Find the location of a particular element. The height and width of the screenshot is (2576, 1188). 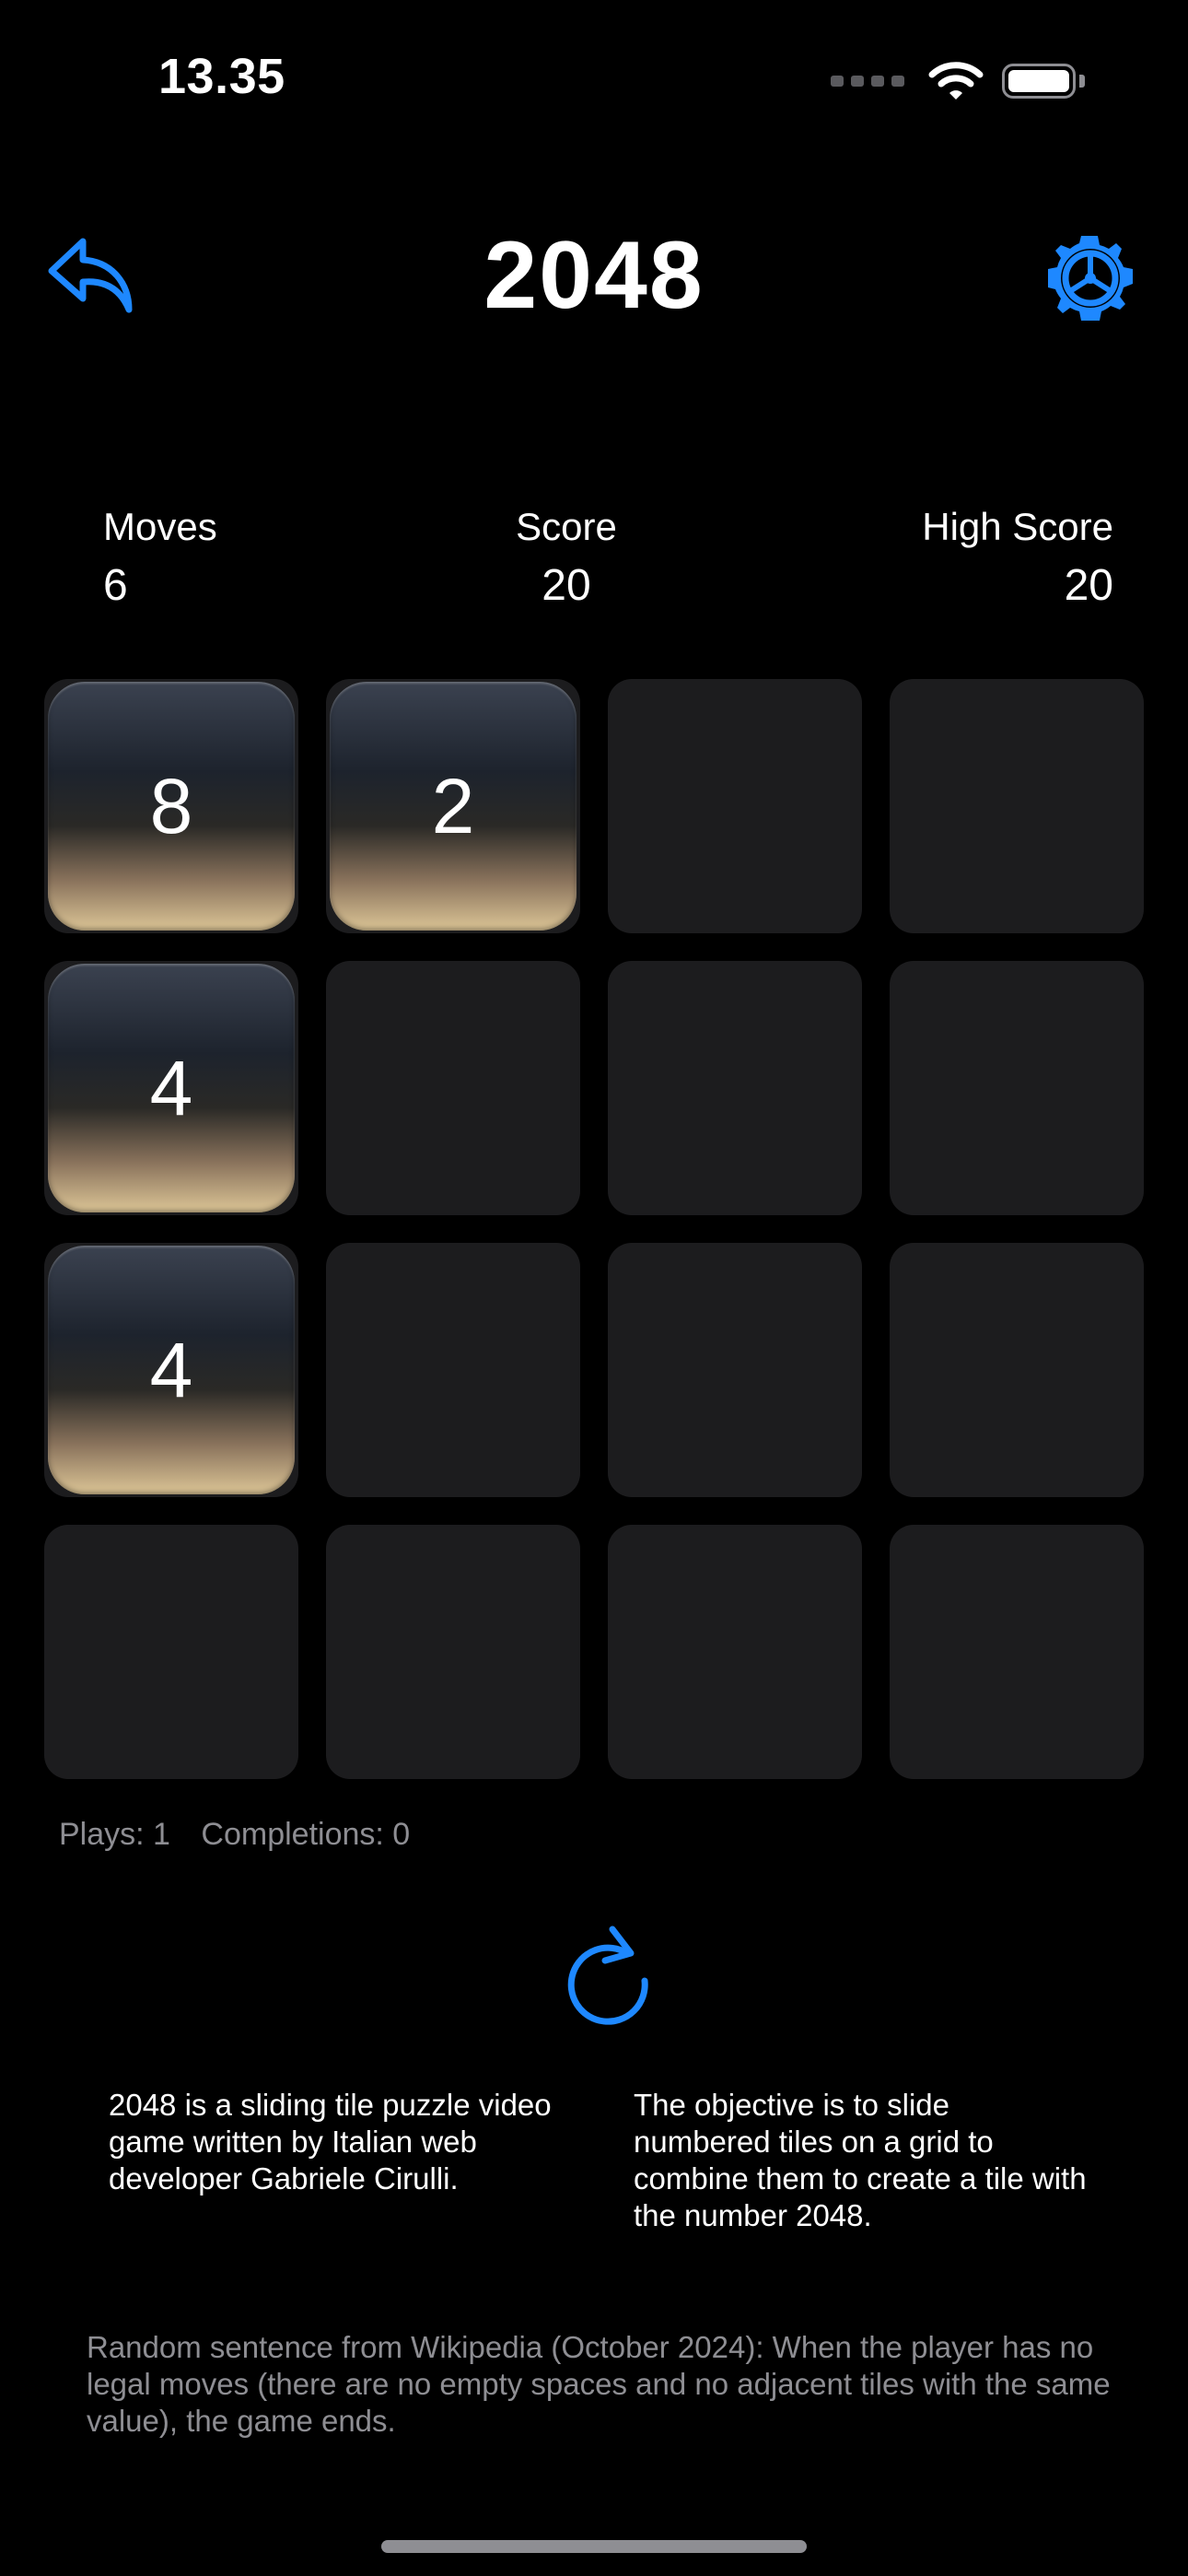

moves-label: Moves is located at coordinates (160, 526).